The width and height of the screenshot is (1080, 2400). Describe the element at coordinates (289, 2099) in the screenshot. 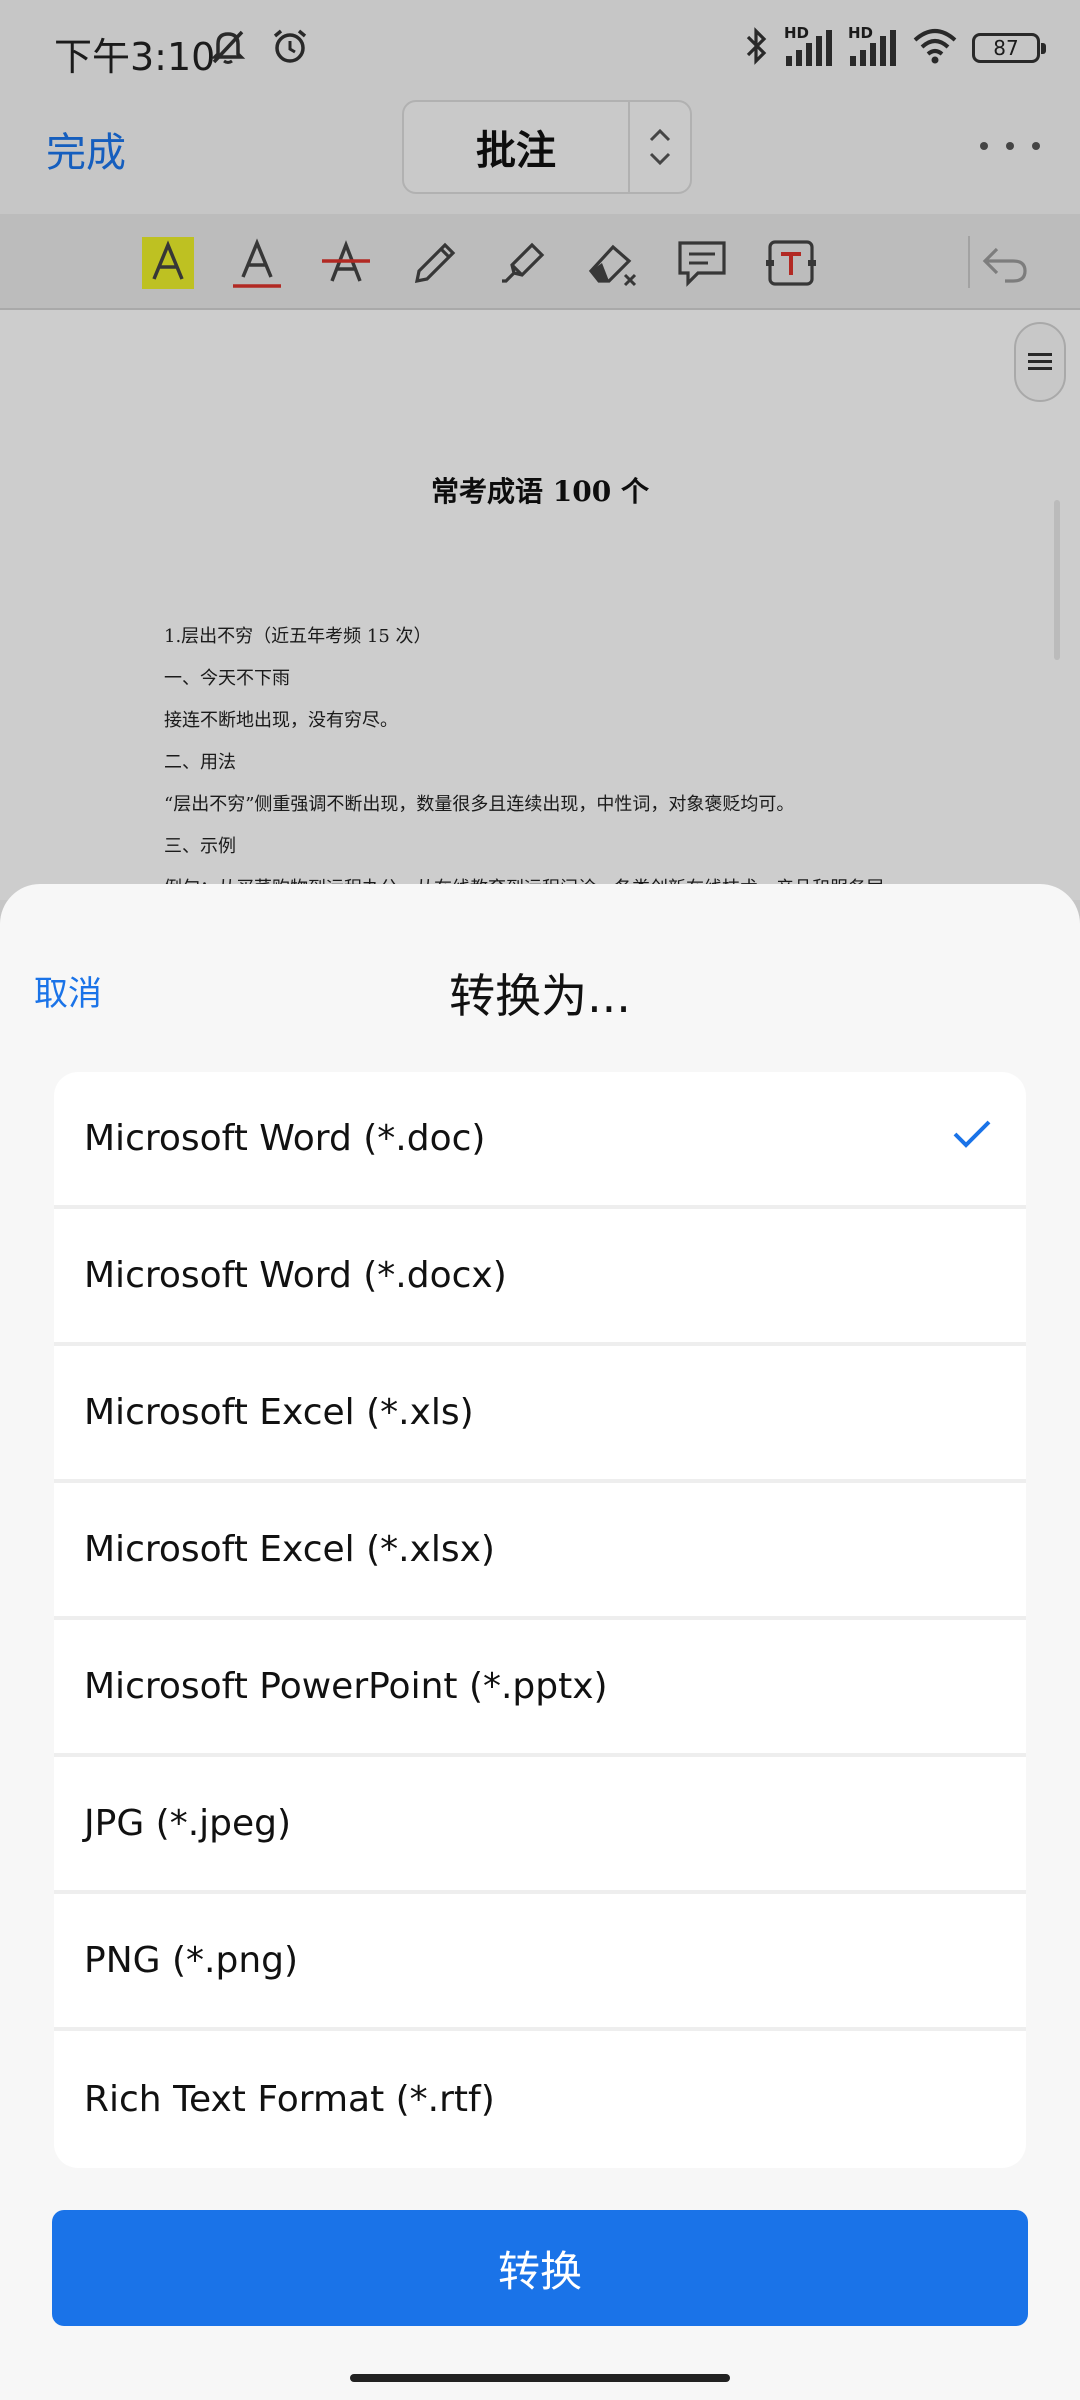

I see `format-label: Rich Text Format (*.rtf)` at that location.